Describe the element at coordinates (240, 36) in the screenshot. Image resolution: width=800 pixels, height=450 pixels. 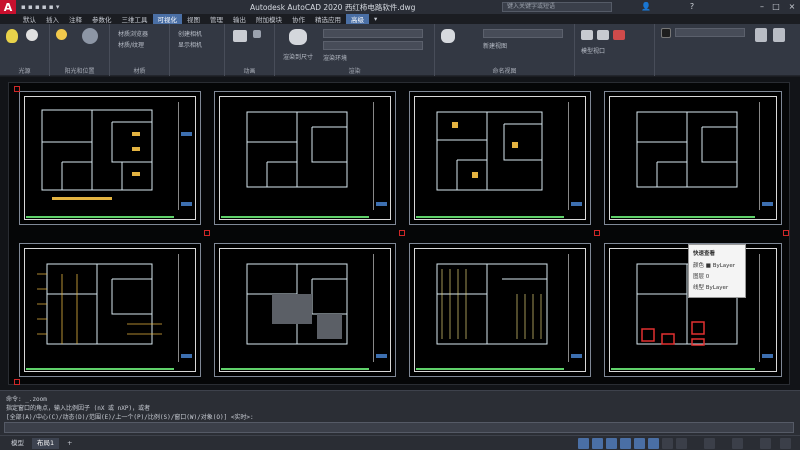
I see `animation-icon` at that location.